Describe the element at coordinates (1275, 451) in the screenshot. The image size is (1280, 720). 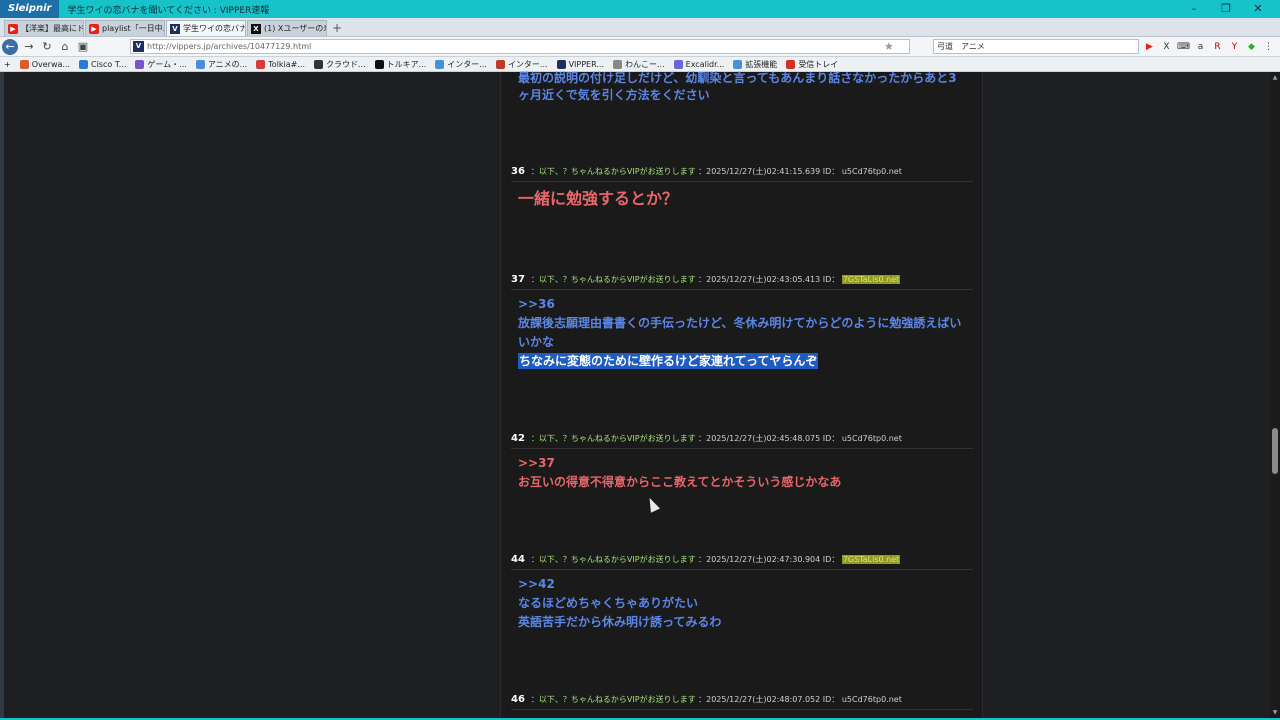
I see `scrollbar-thumb` at that location.